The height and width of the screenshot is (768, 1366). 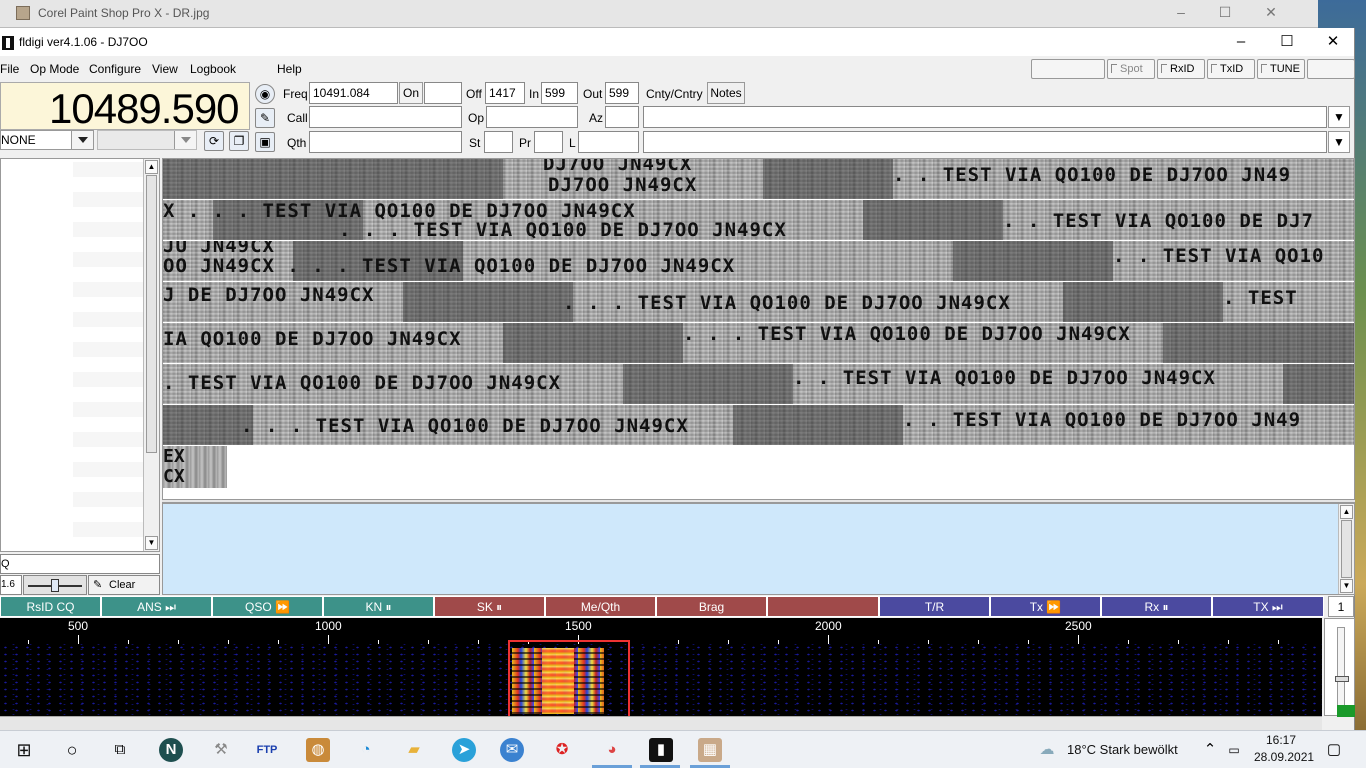 I want to click on refresh-icon: ⟳, so click(x=214, y=141).